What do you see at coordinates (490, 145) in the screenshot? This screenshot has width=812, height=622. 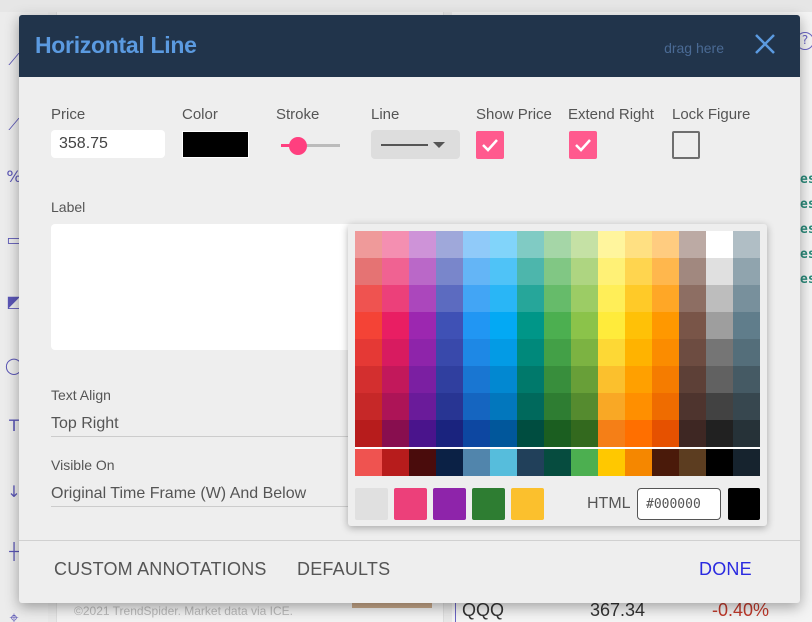 I see `show-price-checkbox` at bounding box center [490, 145].